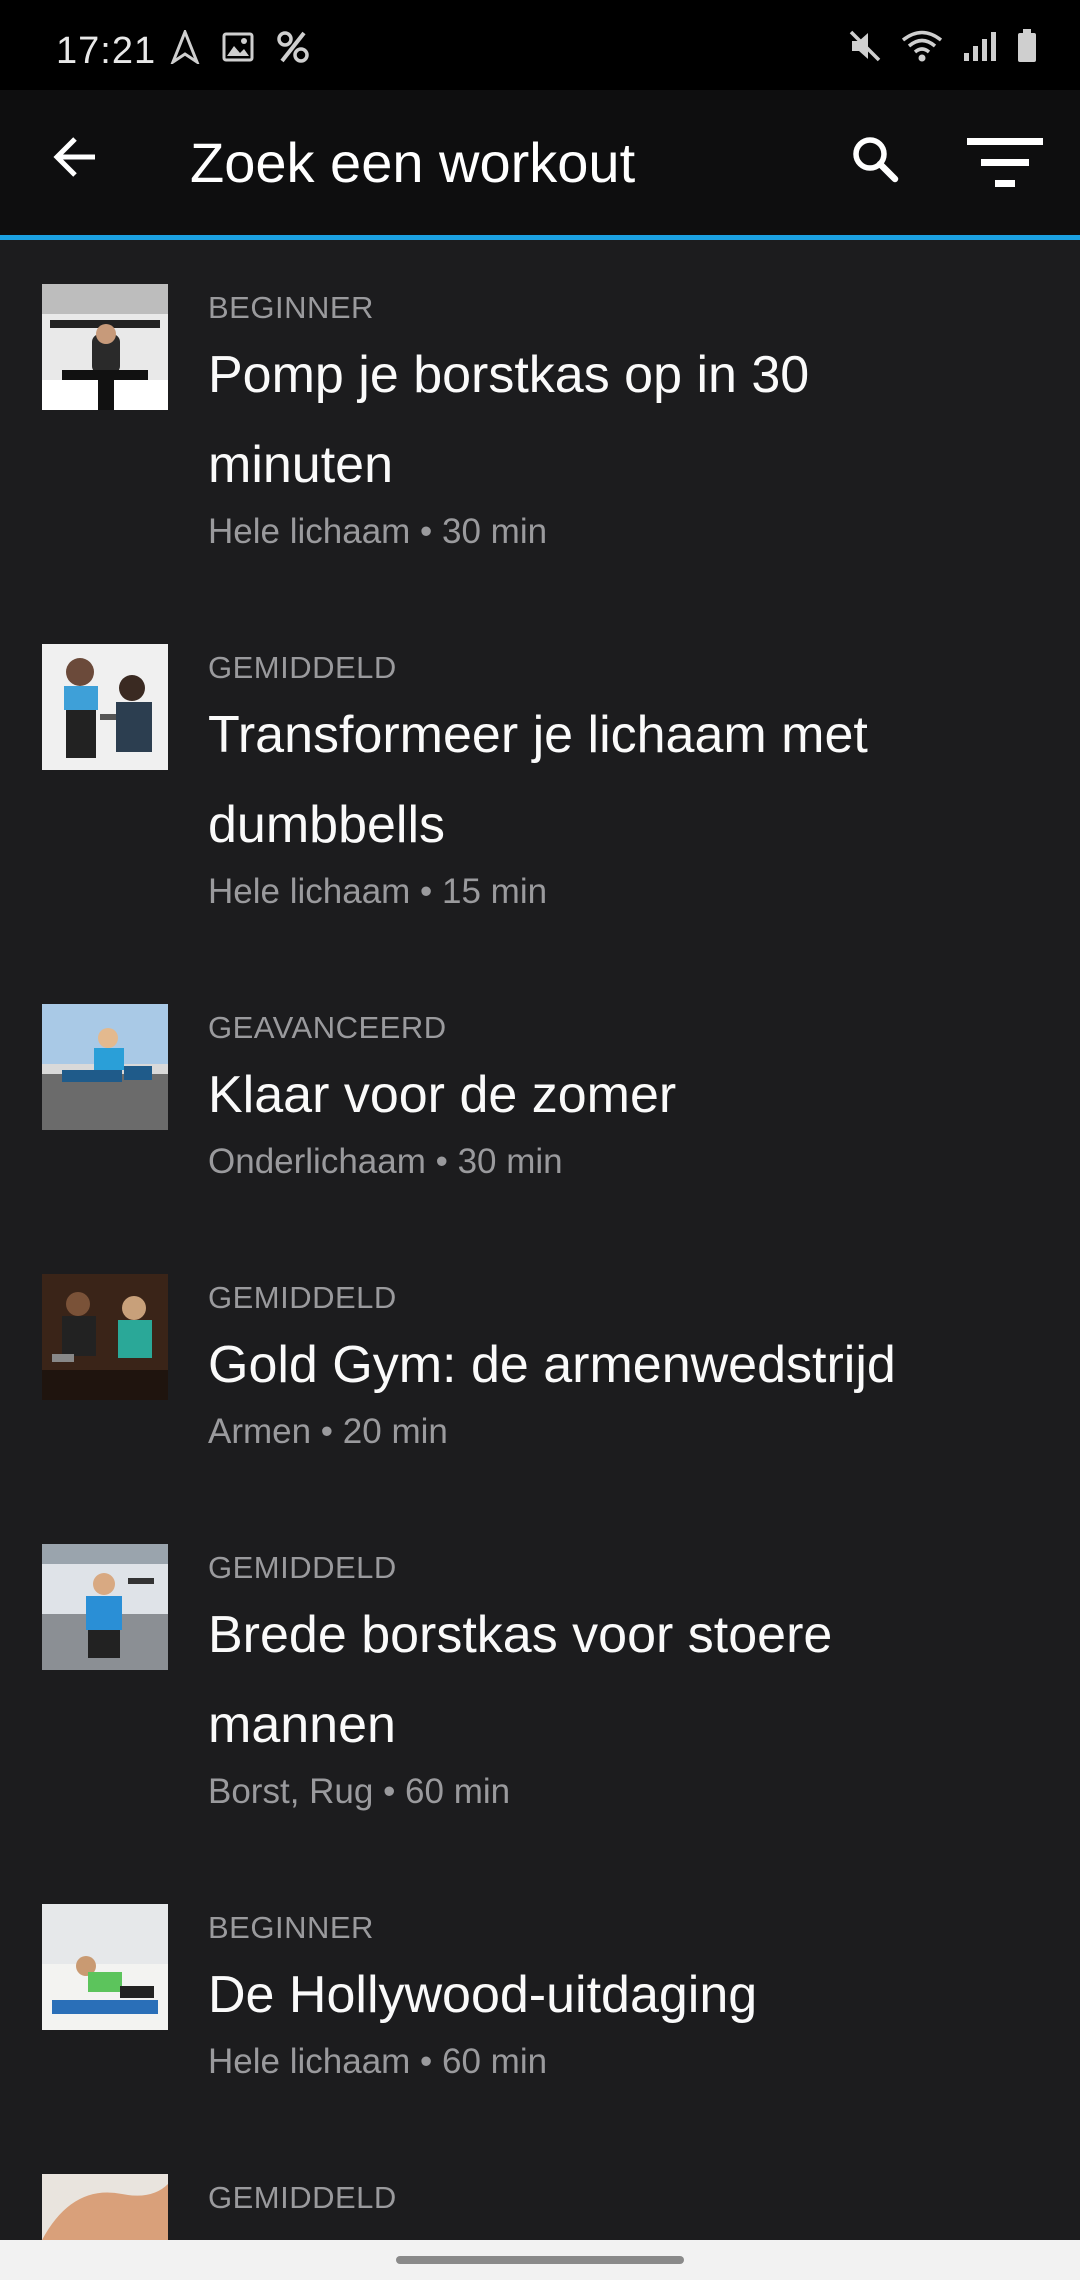  Describe the element at coordinates (540, 2185) in the screenshot. I see `workout-item: GEMIDDELD` at that location.